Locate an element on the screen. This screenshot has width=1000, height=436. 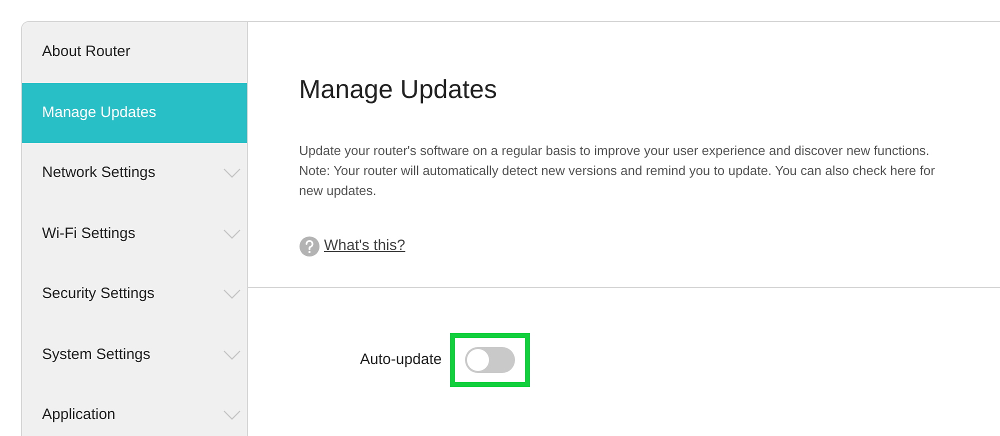
sidebar-item: Application is located at coordinates (134, 410).